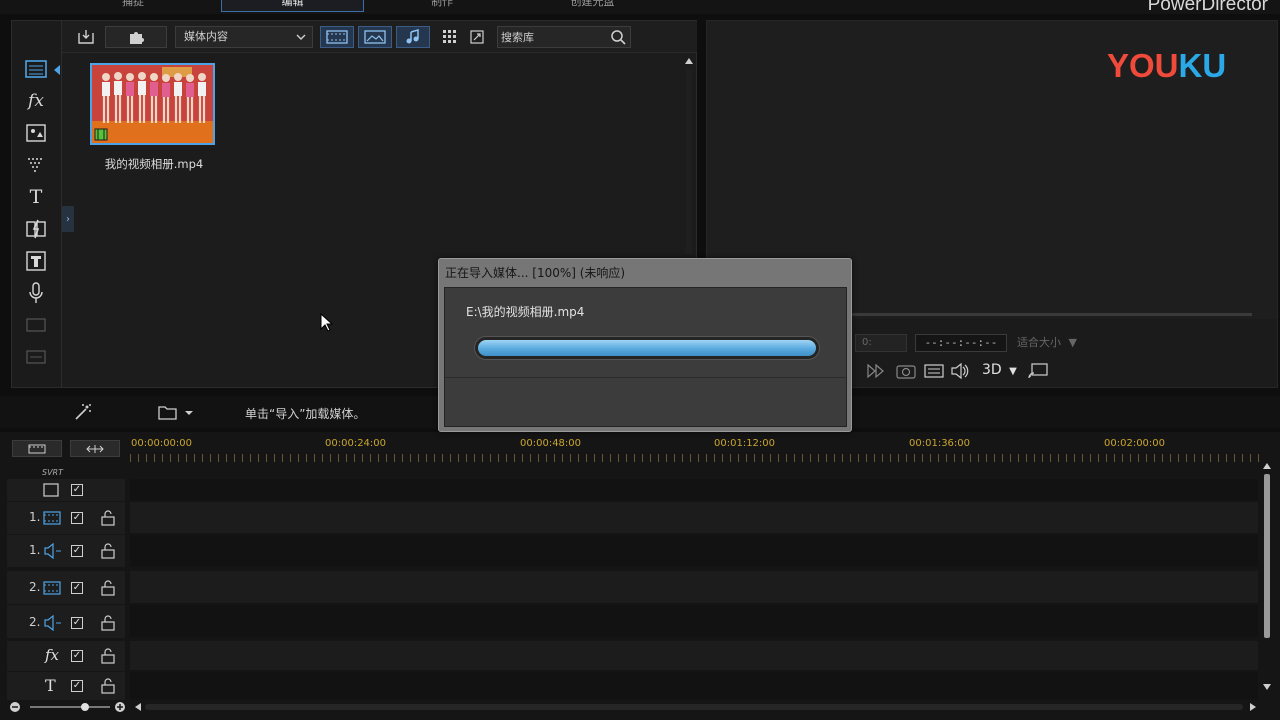  Describe the element at coordinates (305, 414) in the screenshot. I see `status-hint: 单击“导入”加载媒体。` at that location.